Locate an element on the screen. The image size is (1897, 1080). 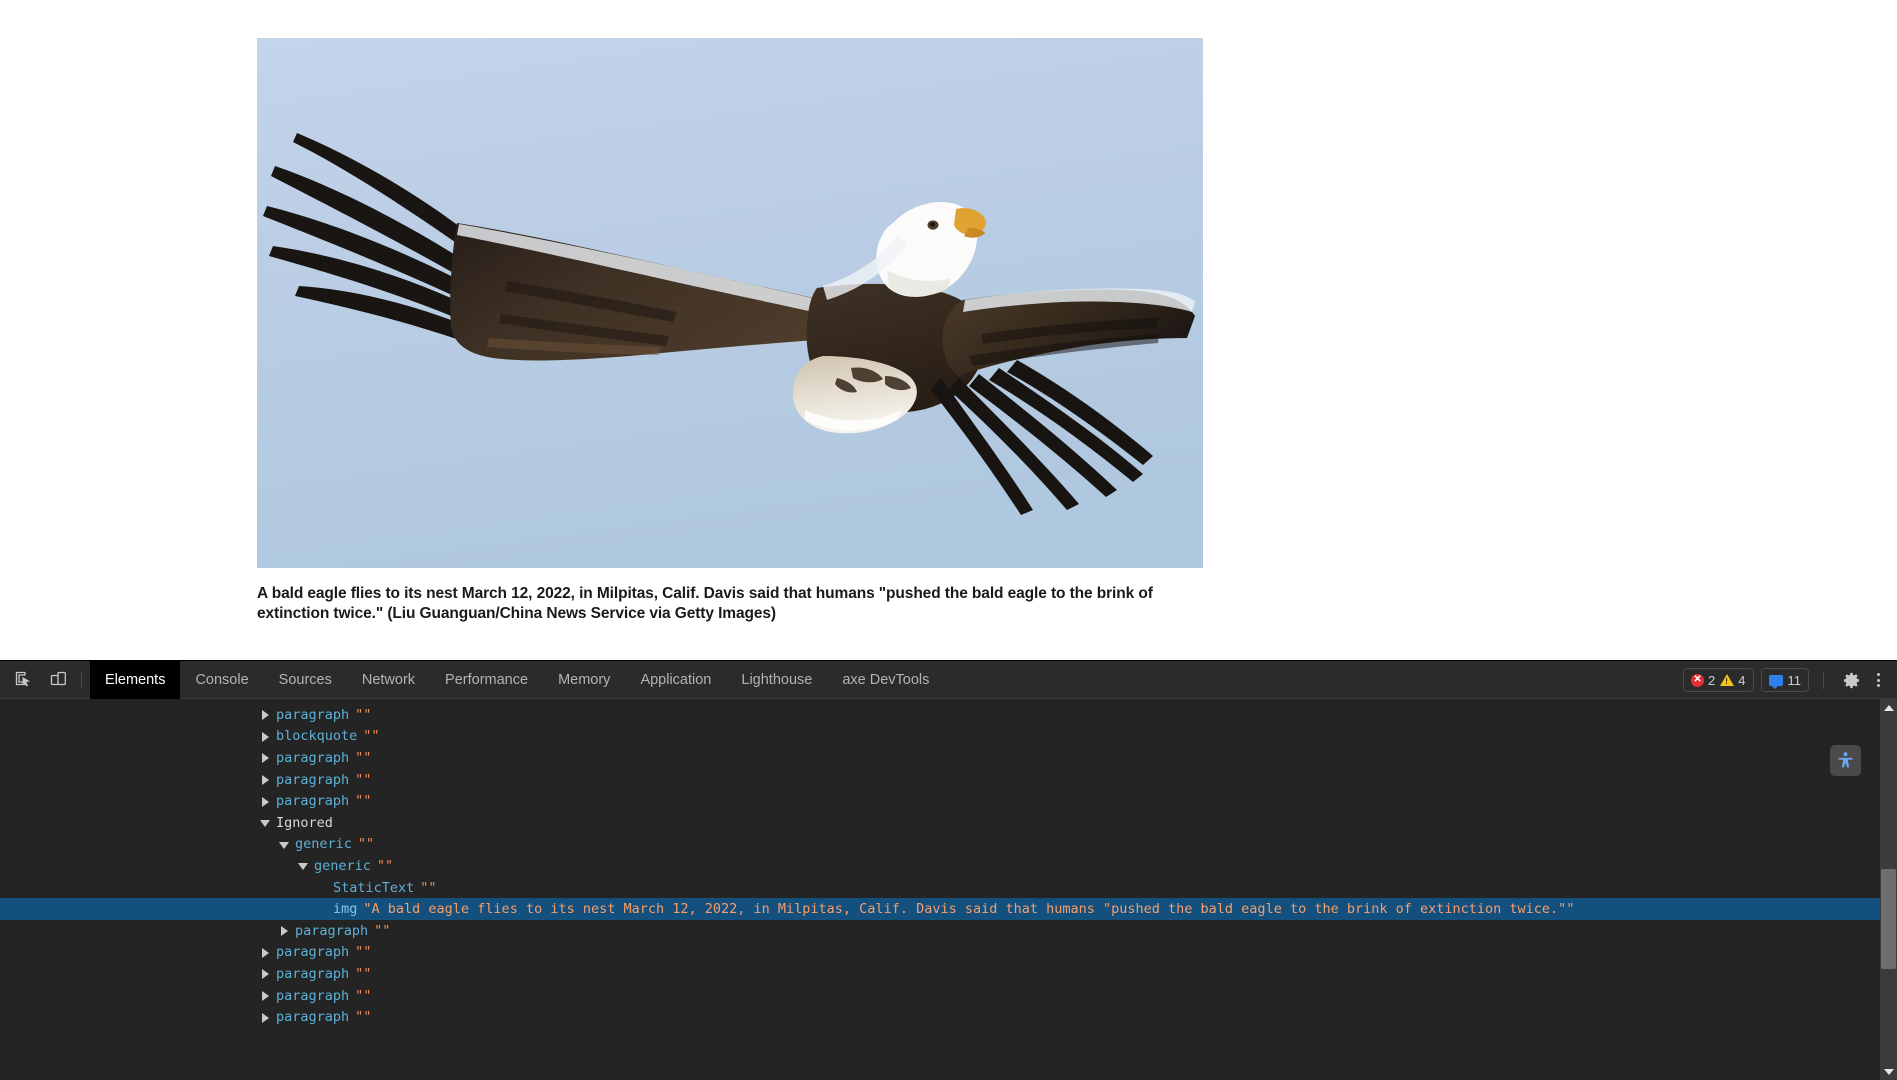
inspect-element-icon is located at coordinates (23, 680).